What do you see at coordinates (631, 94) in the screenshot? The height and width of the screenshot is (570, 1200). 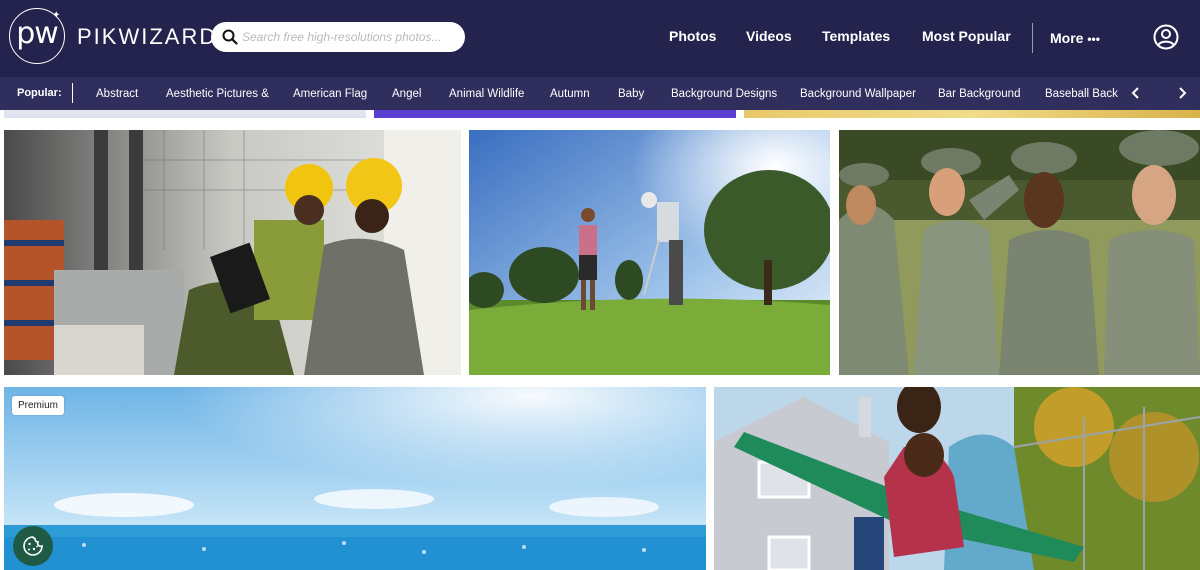 I see `category-item: Baby` at bounding box center [631, 94].